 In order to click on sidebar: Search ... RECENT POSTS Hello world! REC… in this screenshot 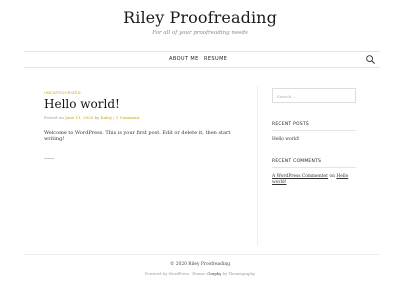, I will do `click(314, 137)`.